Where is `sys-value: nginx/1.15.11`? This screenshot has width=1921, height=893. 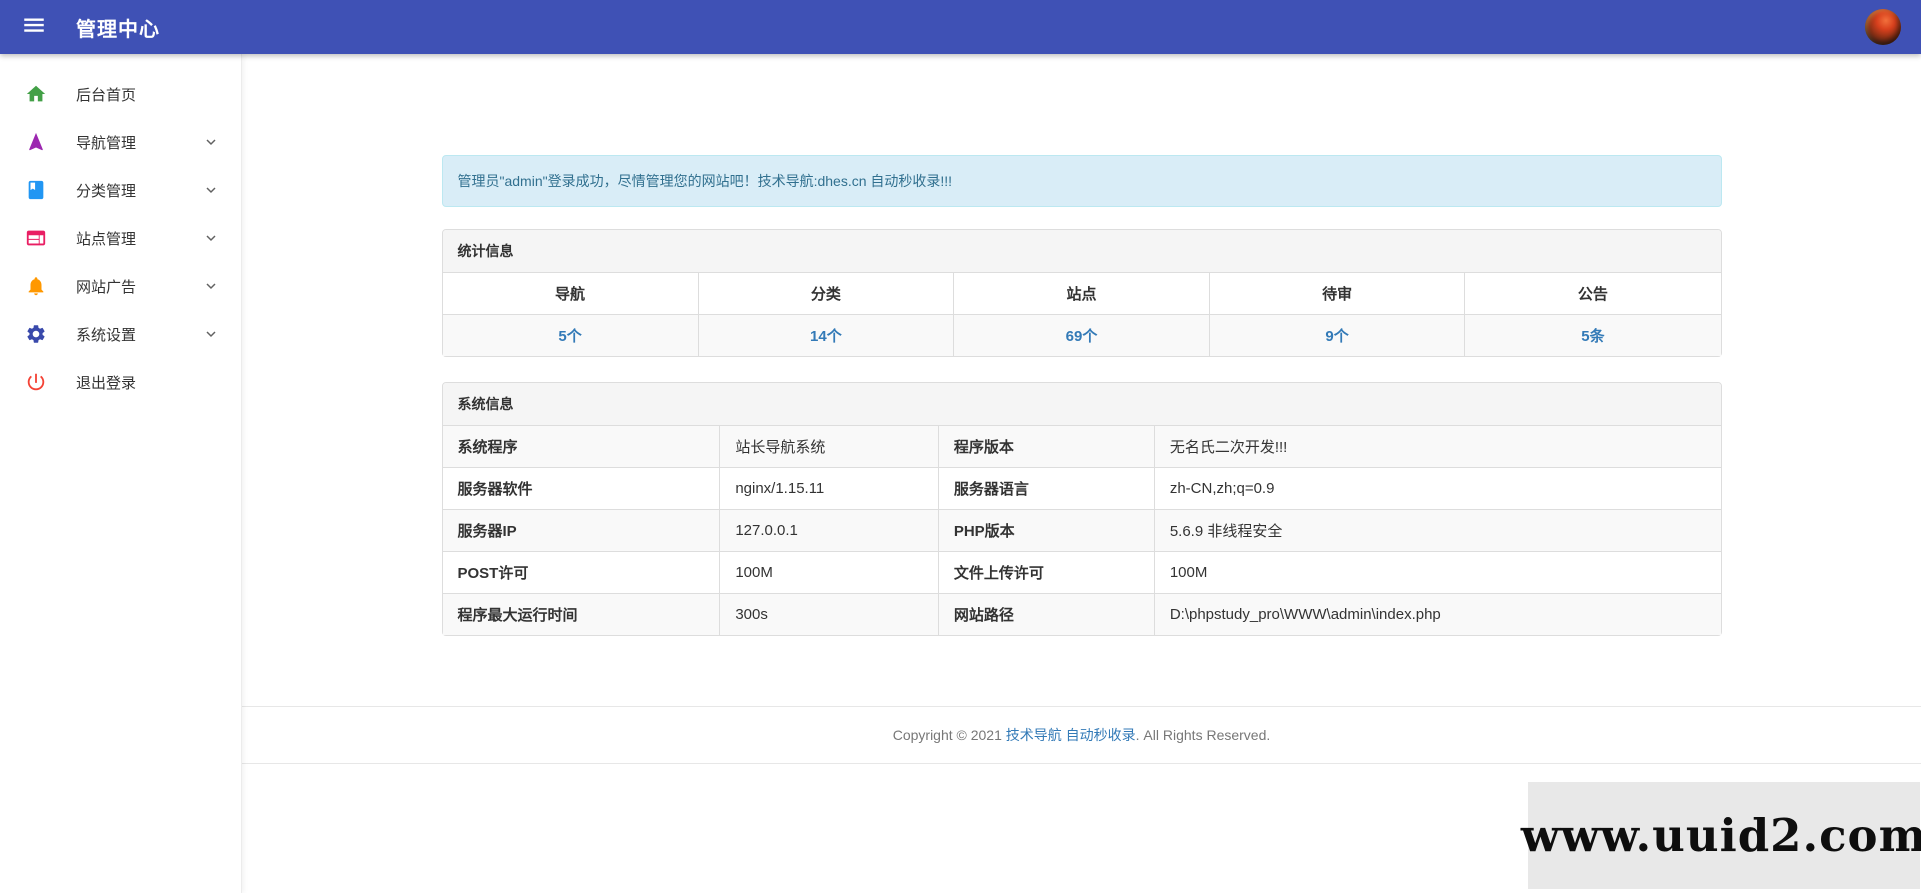 sys-value: nginx/1.15.11 is located at coordinates (829, 488).